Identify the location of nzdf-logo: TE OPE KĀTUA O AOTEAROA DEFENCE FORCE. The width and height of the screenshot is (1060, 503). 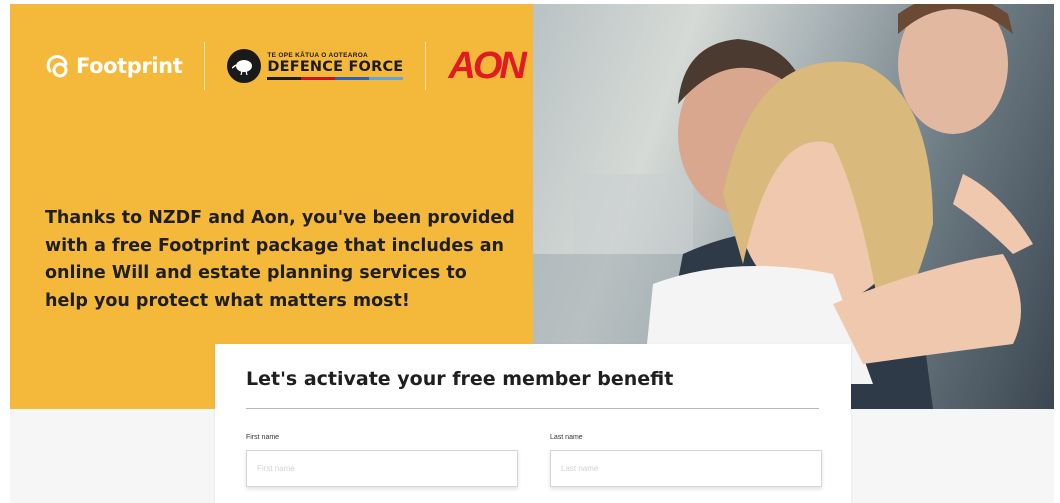
(315, 66).